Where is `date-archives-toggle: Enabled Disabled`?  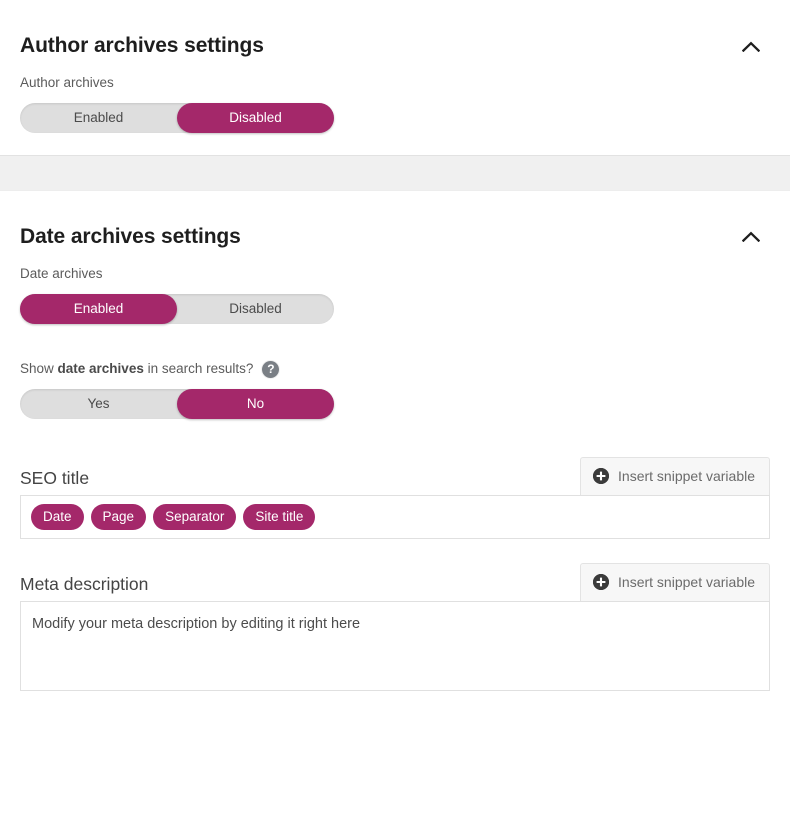 date-archives-toggle: Enabled Disabled is located at coordinates (177, 308).